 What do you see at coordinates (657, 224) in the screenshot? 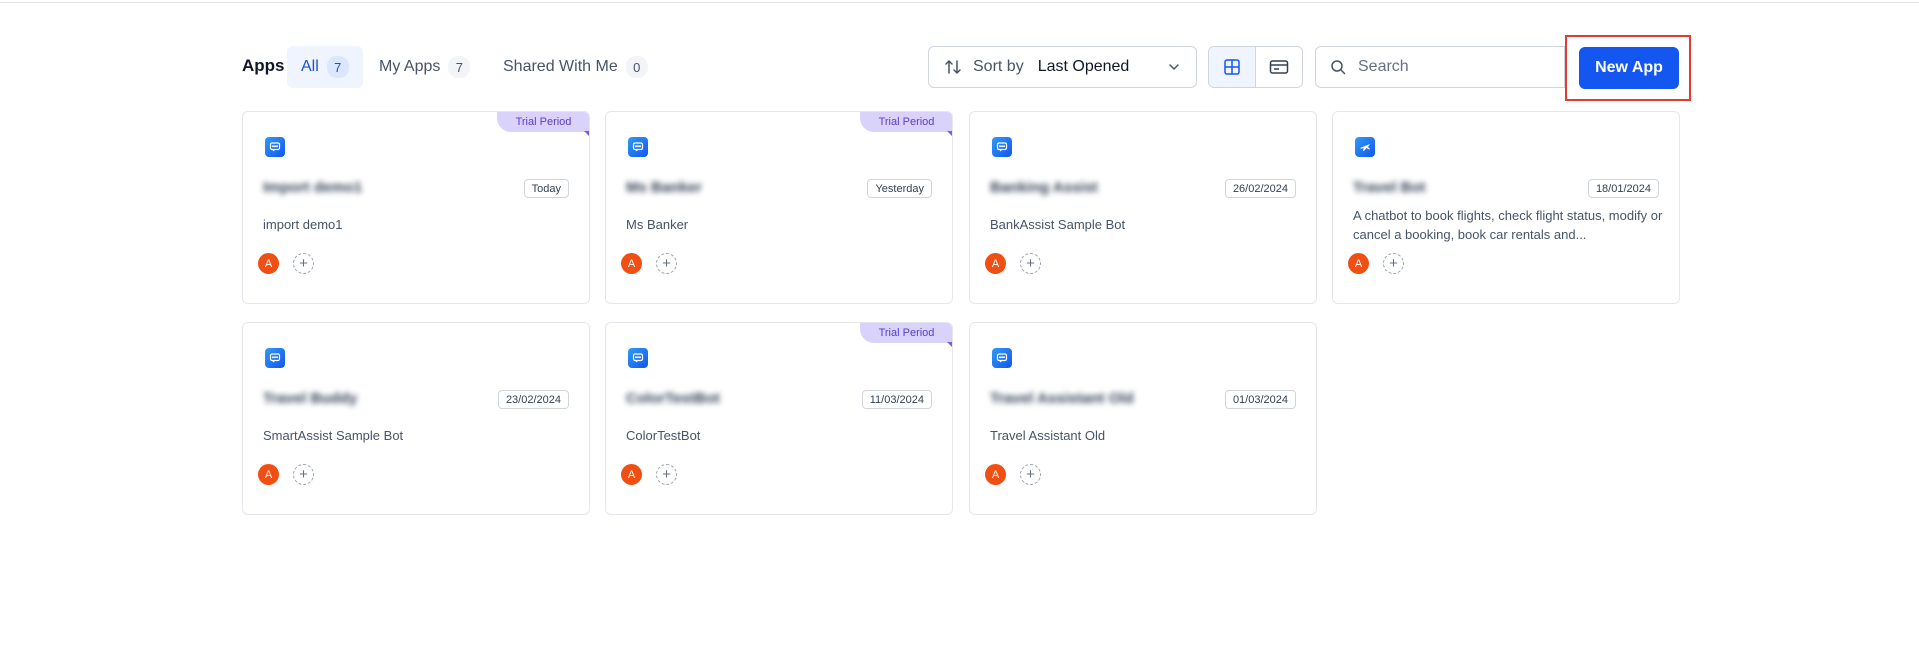
I see `app-description: Ms Banker` at bounding box center [657, 224].